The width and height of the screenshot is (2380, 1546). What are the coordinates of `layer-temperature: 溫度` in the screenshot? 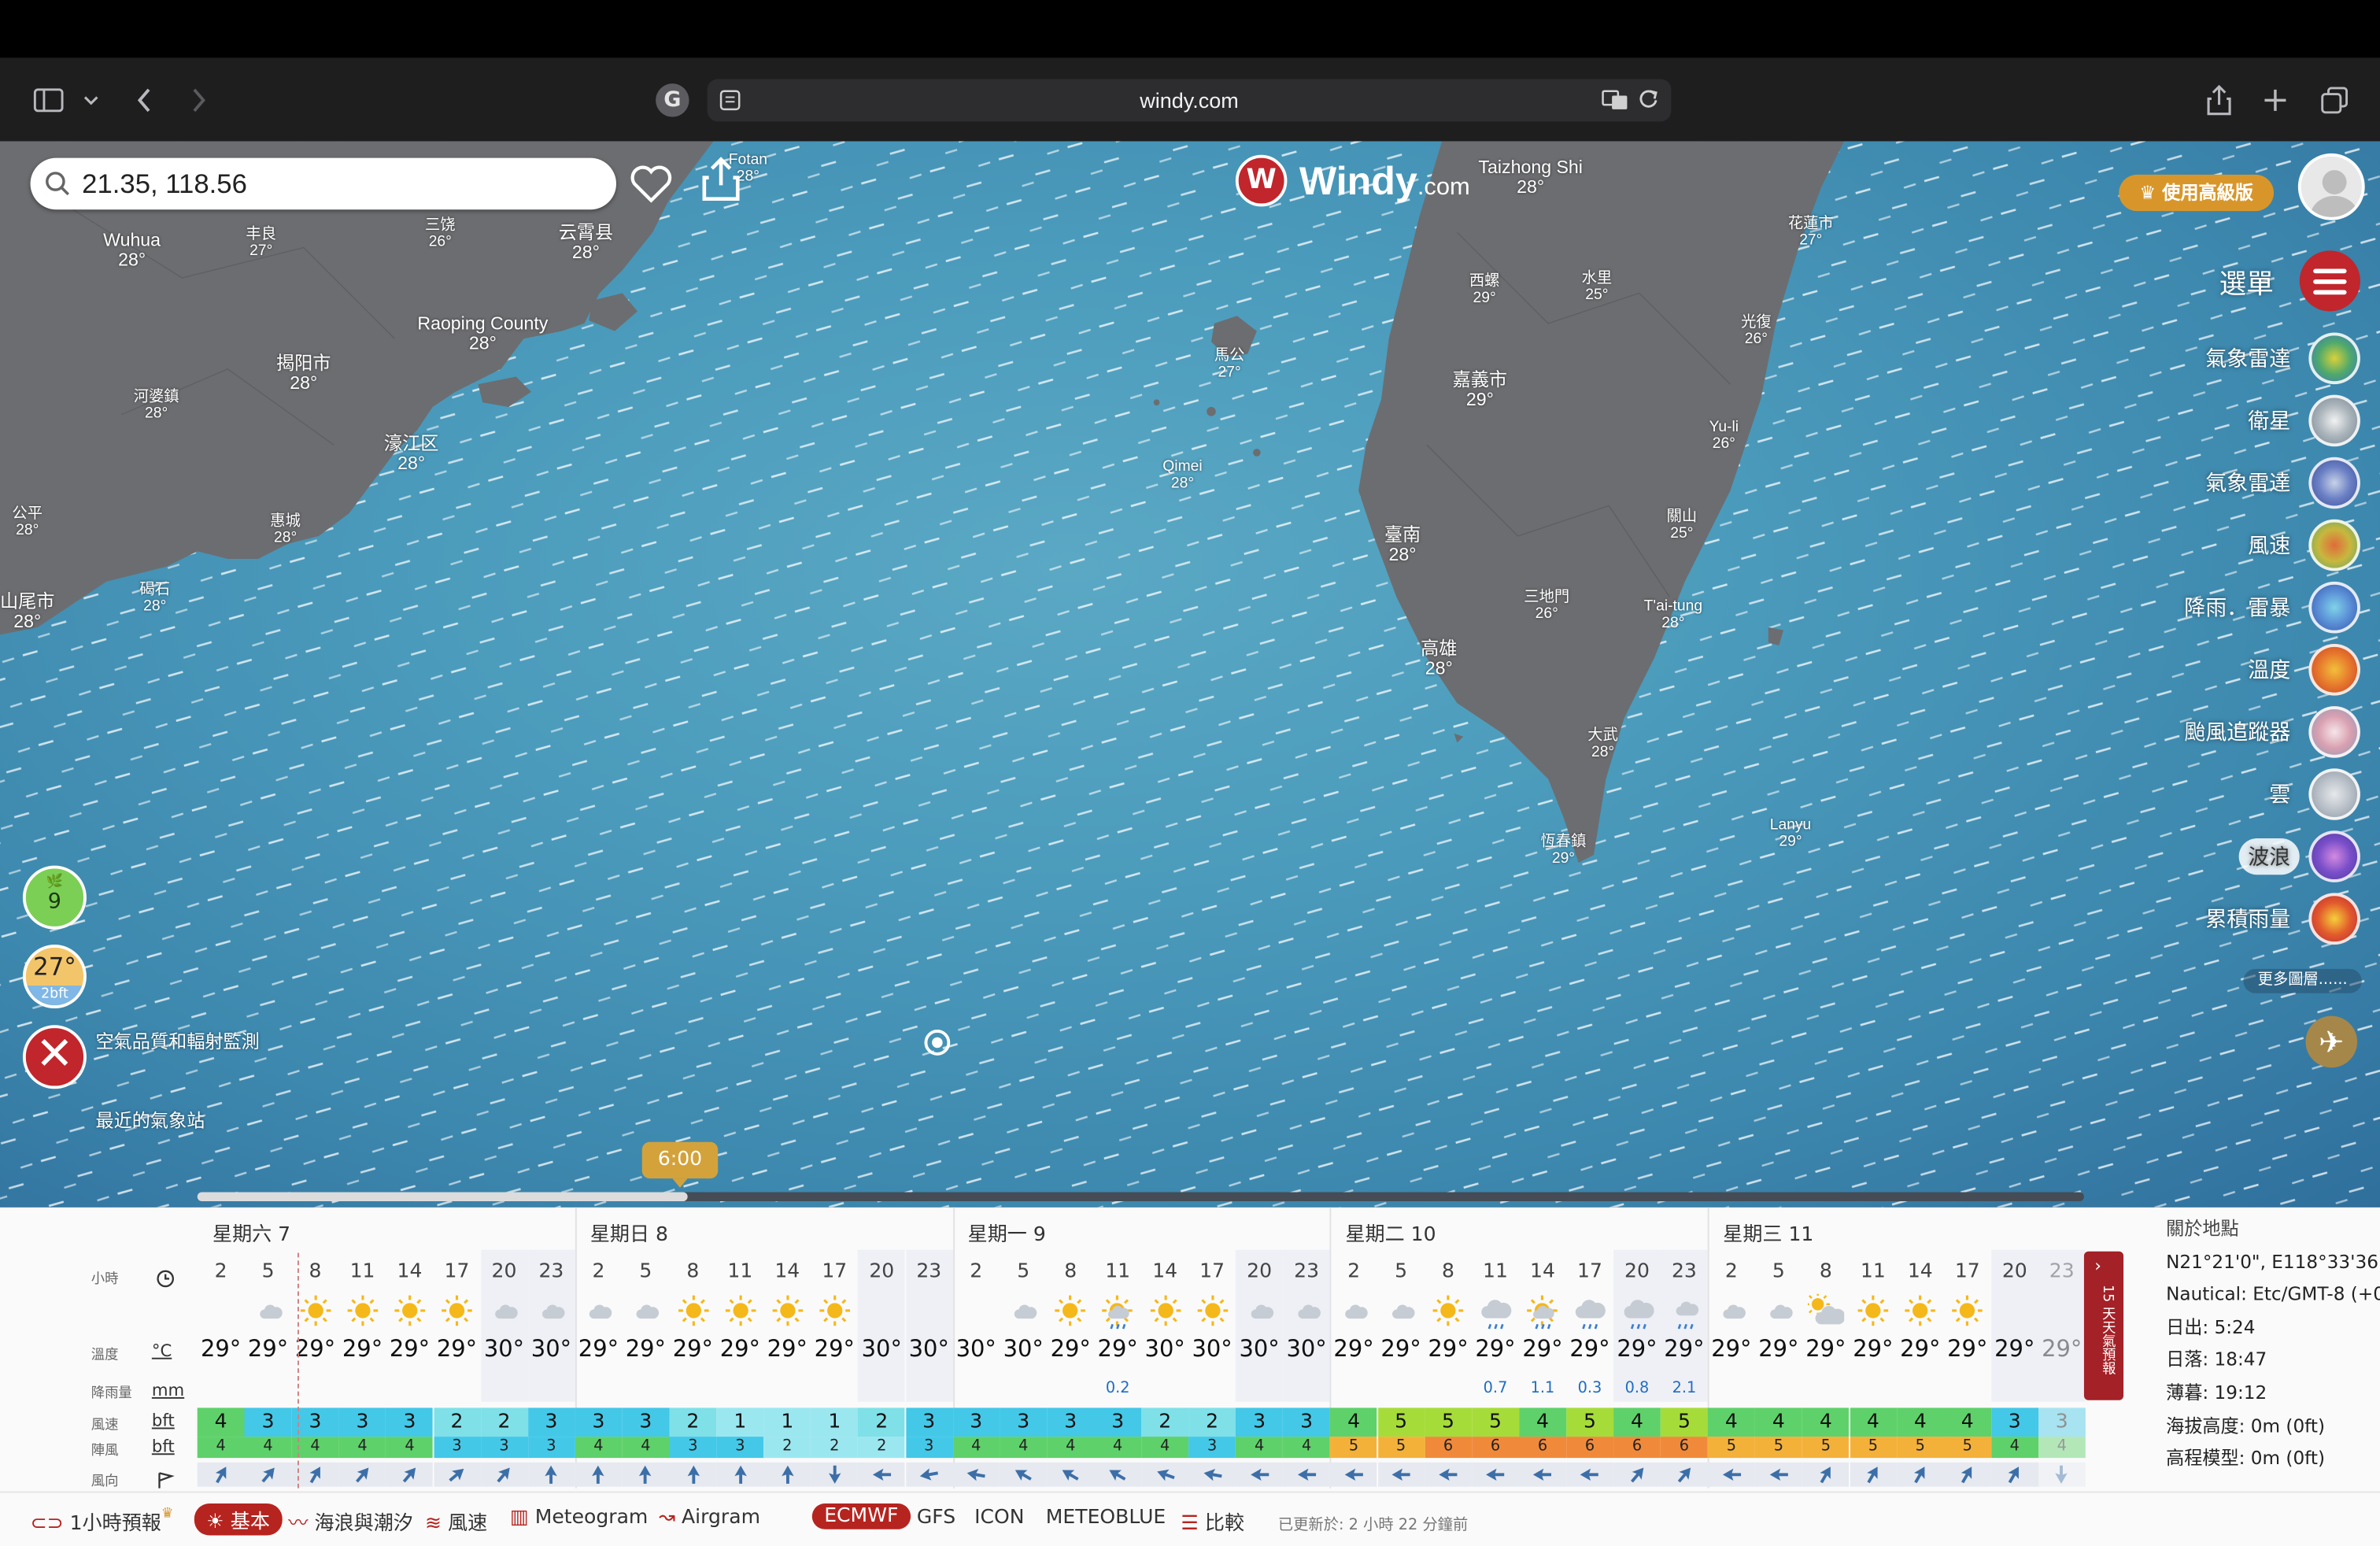 It's located at (2299, 670).